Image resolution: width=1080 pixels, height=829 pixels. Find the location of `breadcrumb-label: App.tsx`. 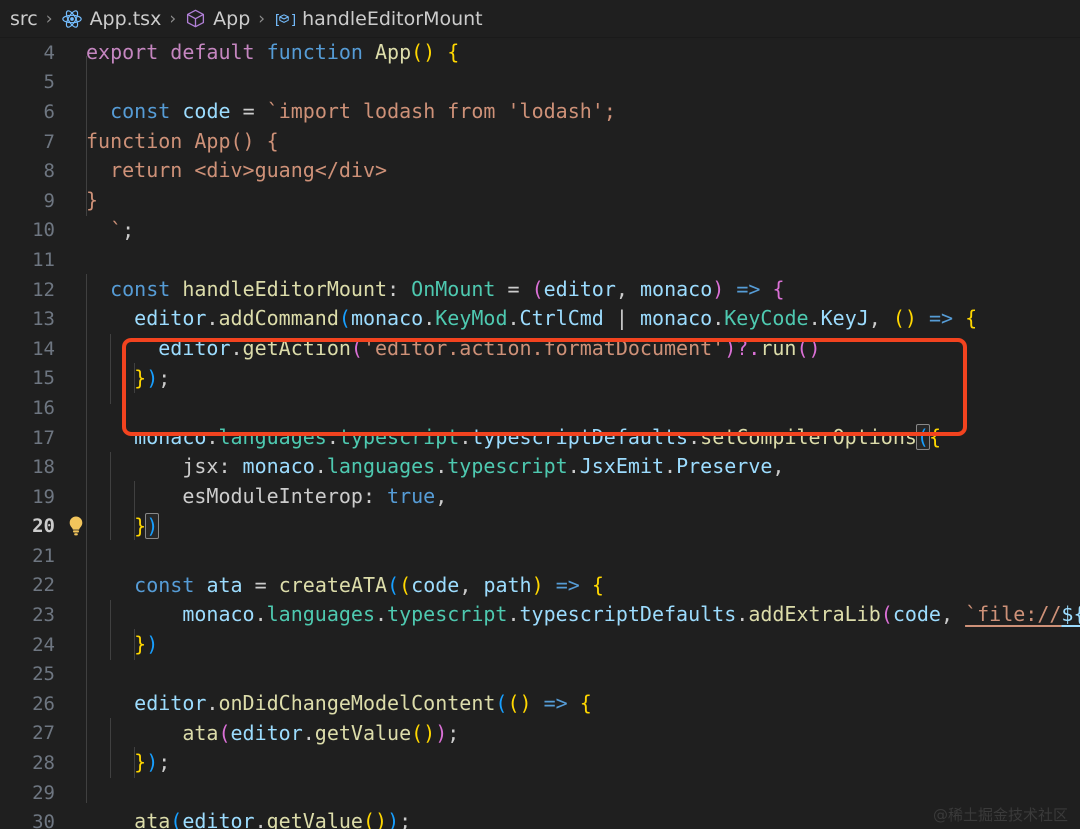

breadcrumb-label: App.tsx is located at coordinates (125, 18).